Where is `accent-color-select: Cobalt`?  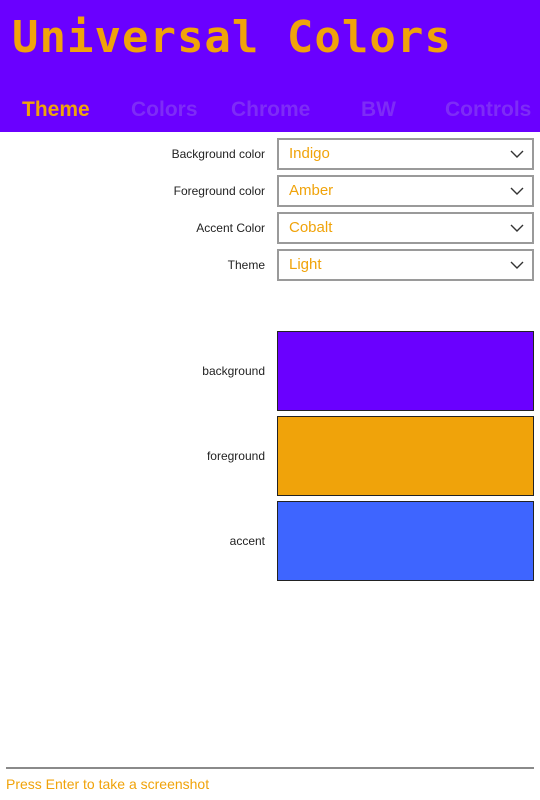
accent-color-select: Cobalt is located at coordinates (405, 228).